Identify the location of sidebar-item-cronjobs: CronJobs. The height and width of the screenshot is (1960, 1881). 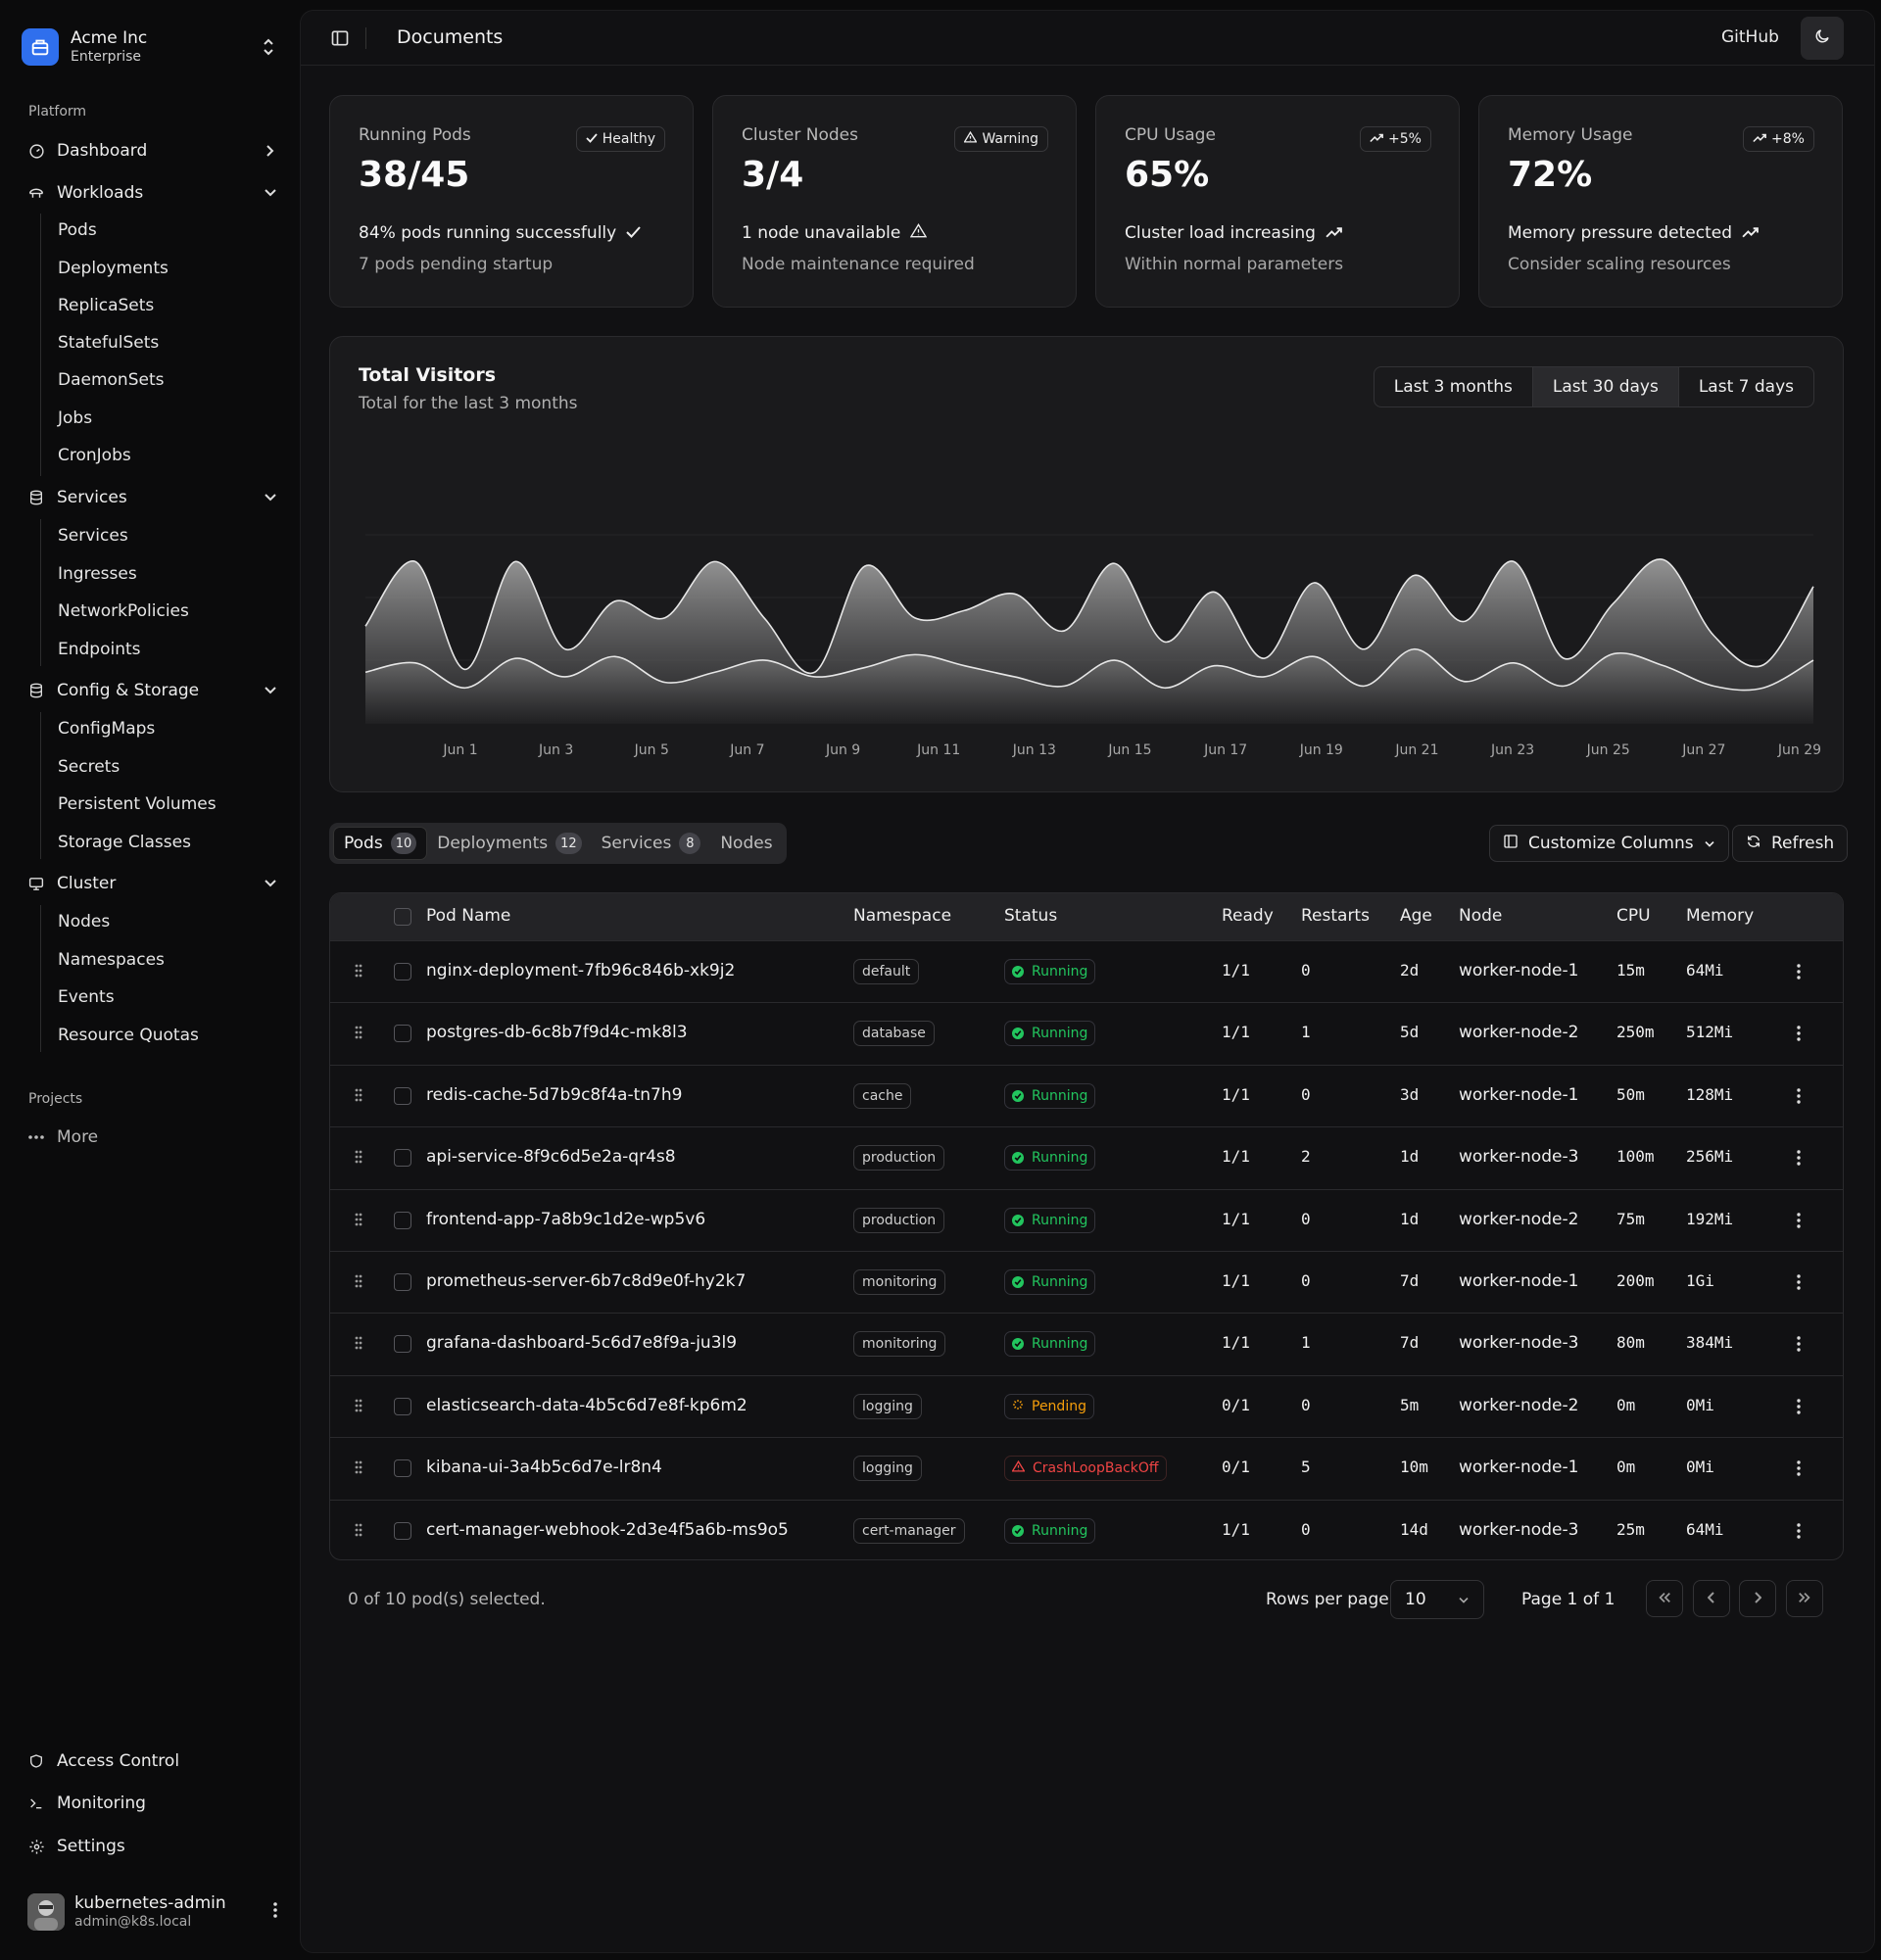
(94, 456).